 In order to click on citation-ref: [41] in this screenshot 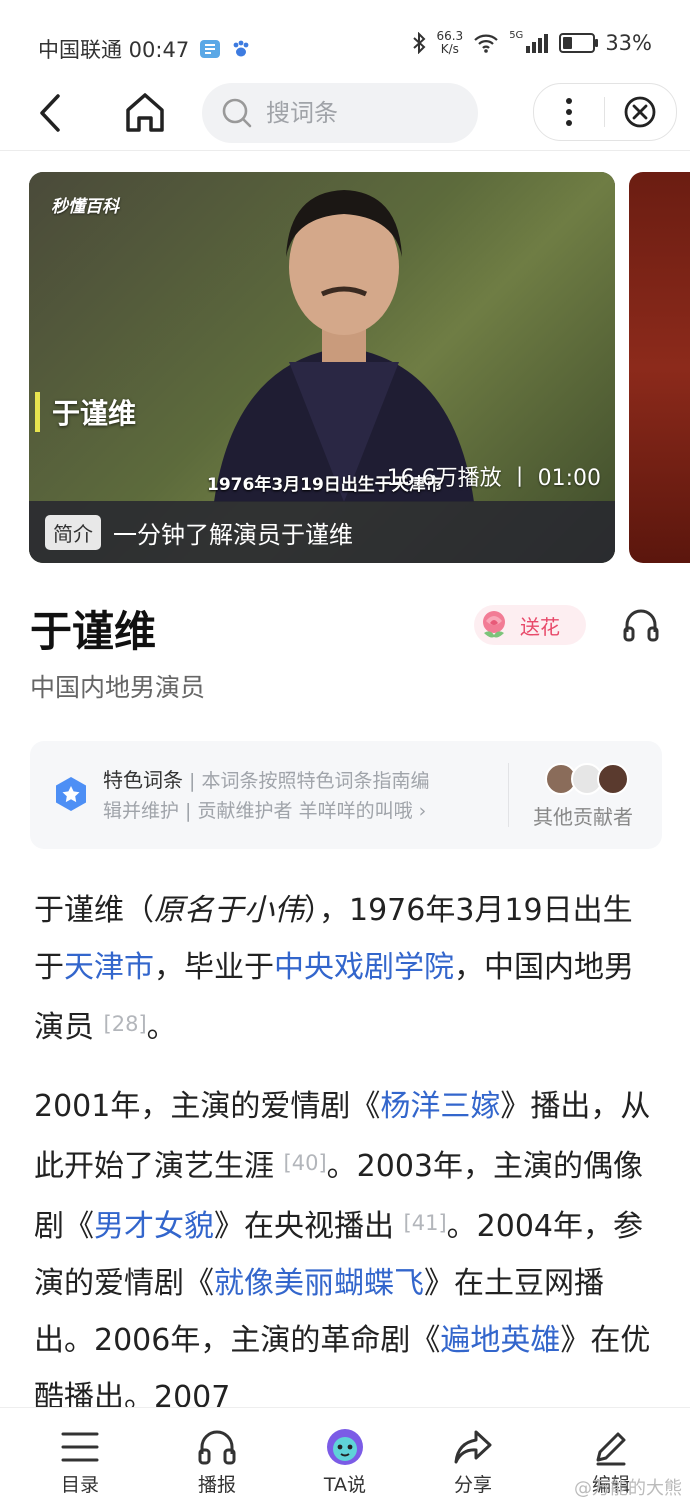, I will do `click(425, 1223)`.